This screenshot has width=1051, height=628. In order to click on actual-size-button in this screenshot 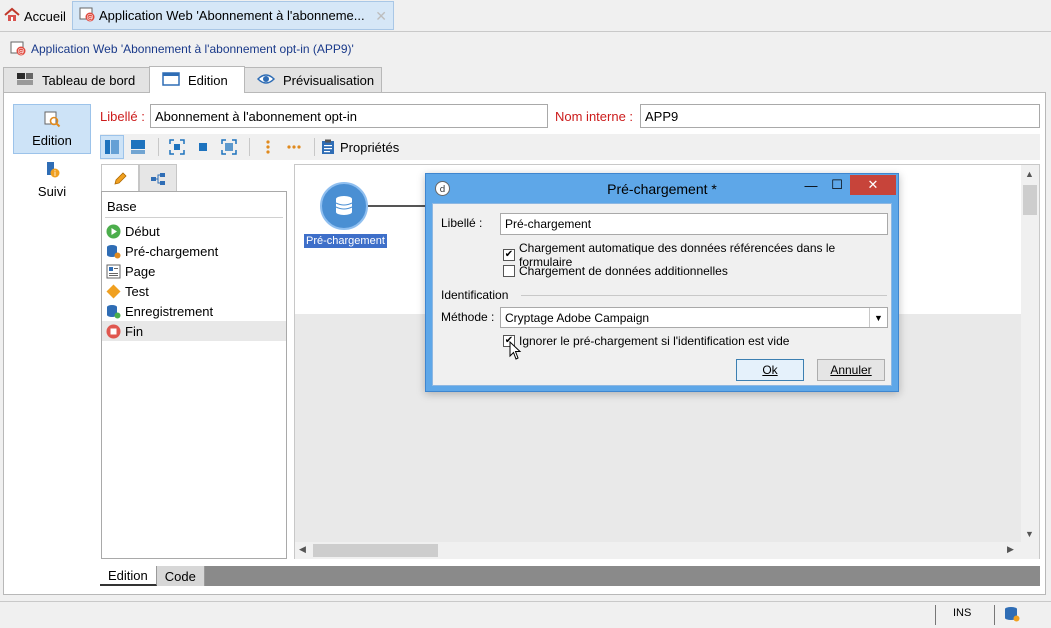, I will do `click(203, 147)`.